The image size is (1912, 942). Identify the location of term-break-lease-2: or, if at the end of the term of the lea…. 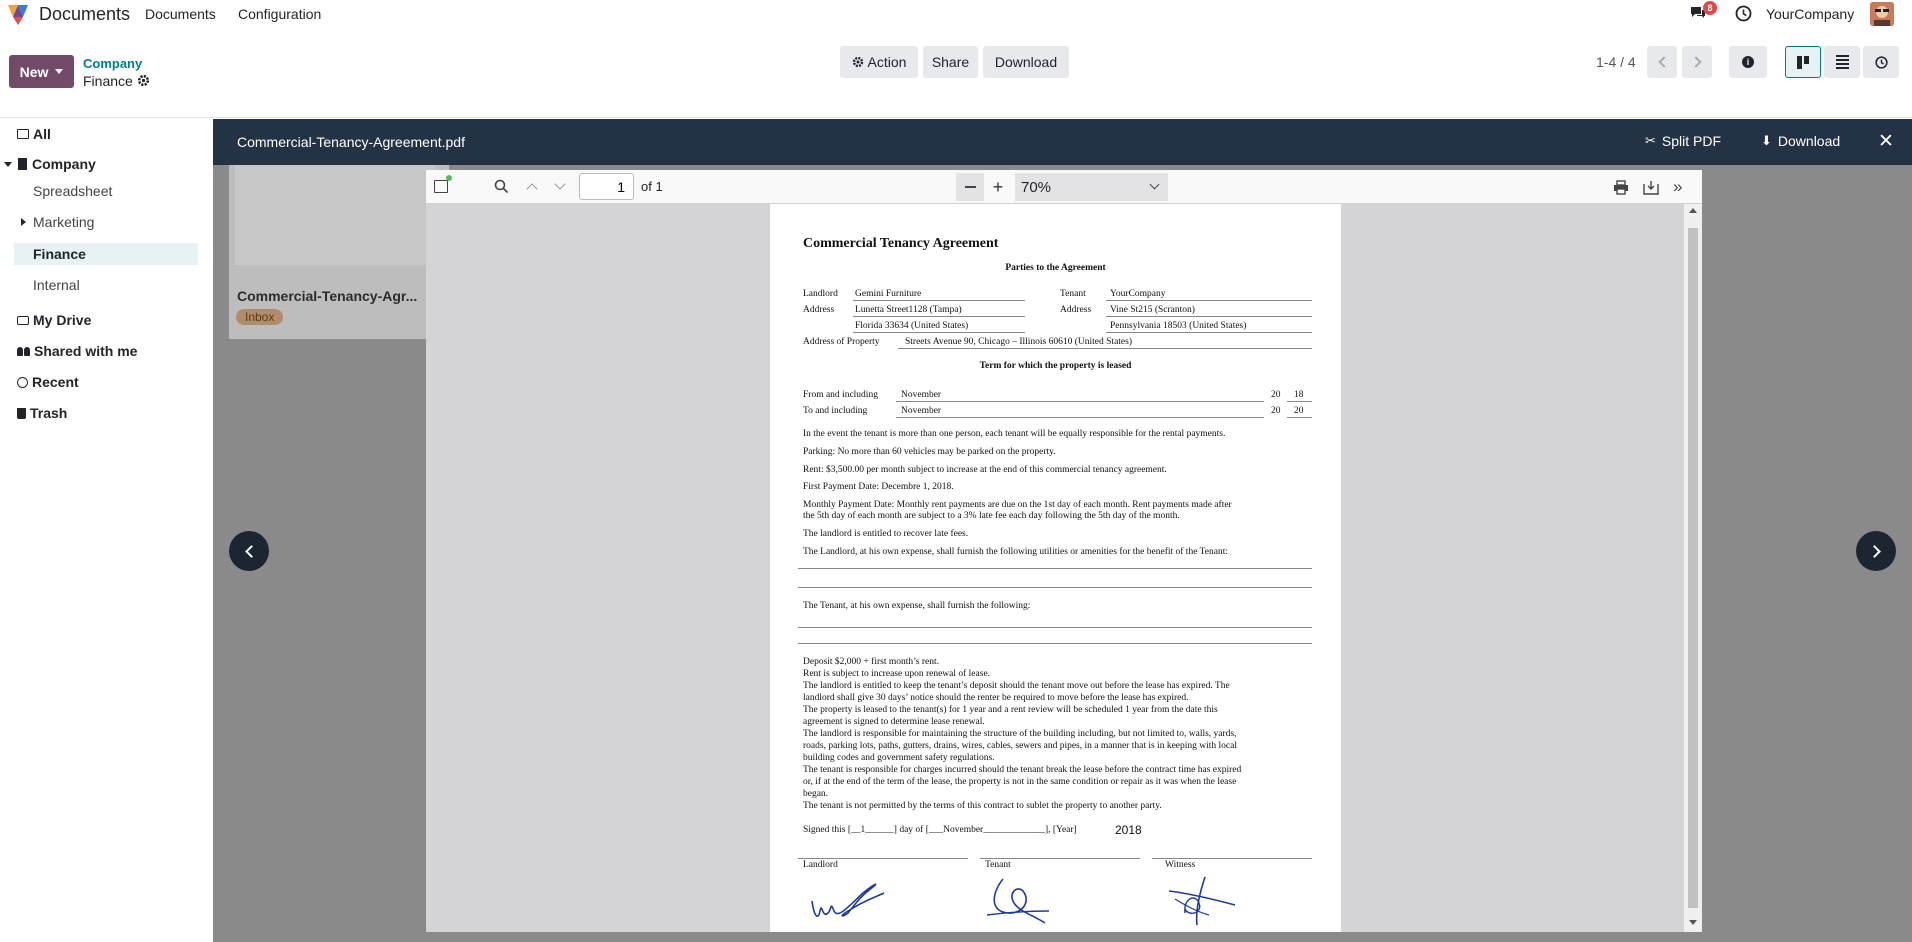
(1020, 782).